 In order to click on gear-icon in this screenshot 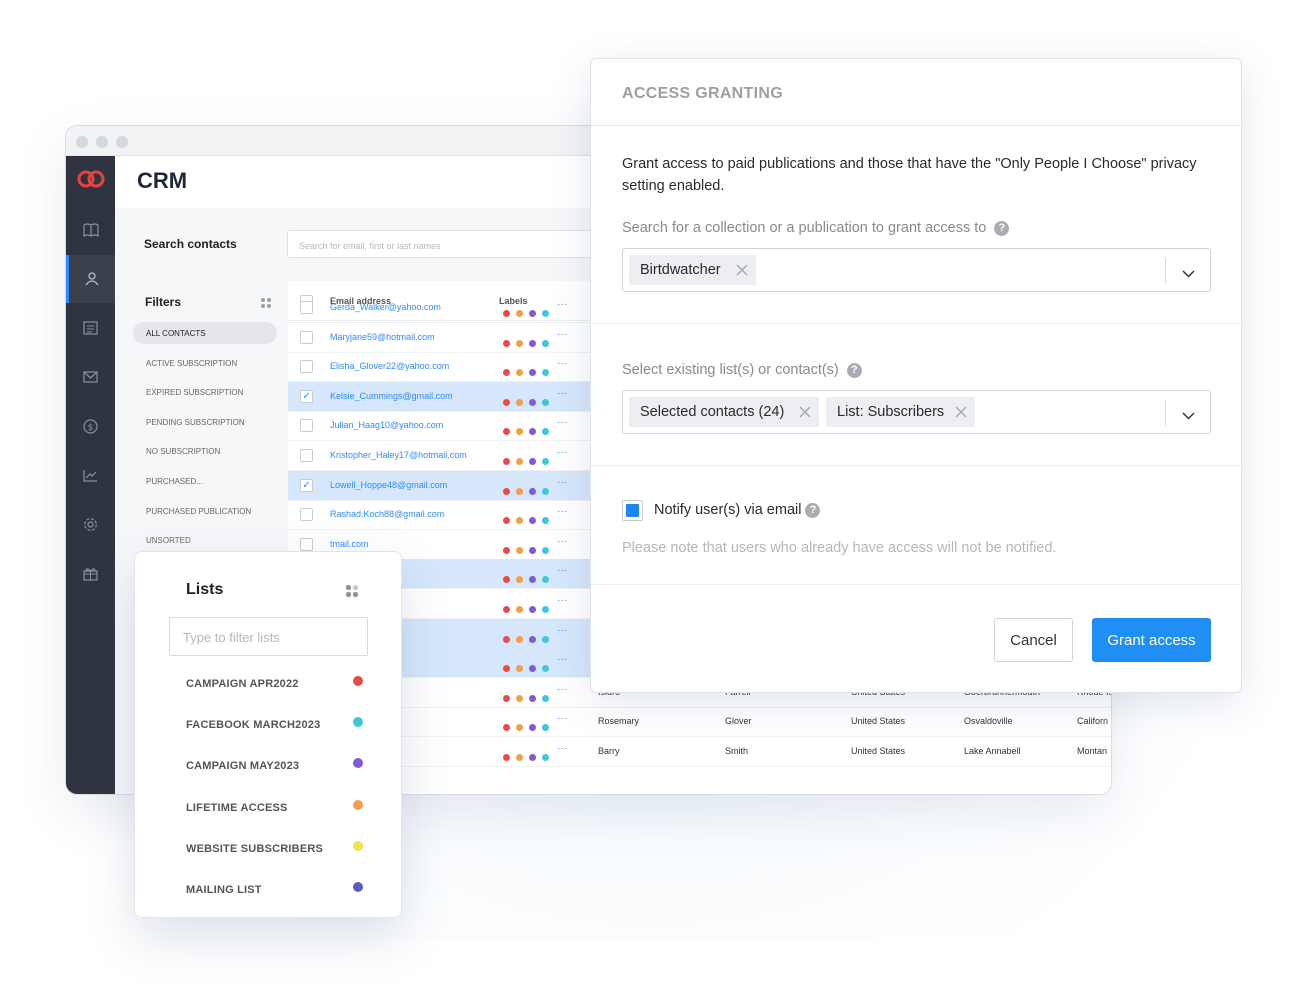, I will do `click(90, 524)`.